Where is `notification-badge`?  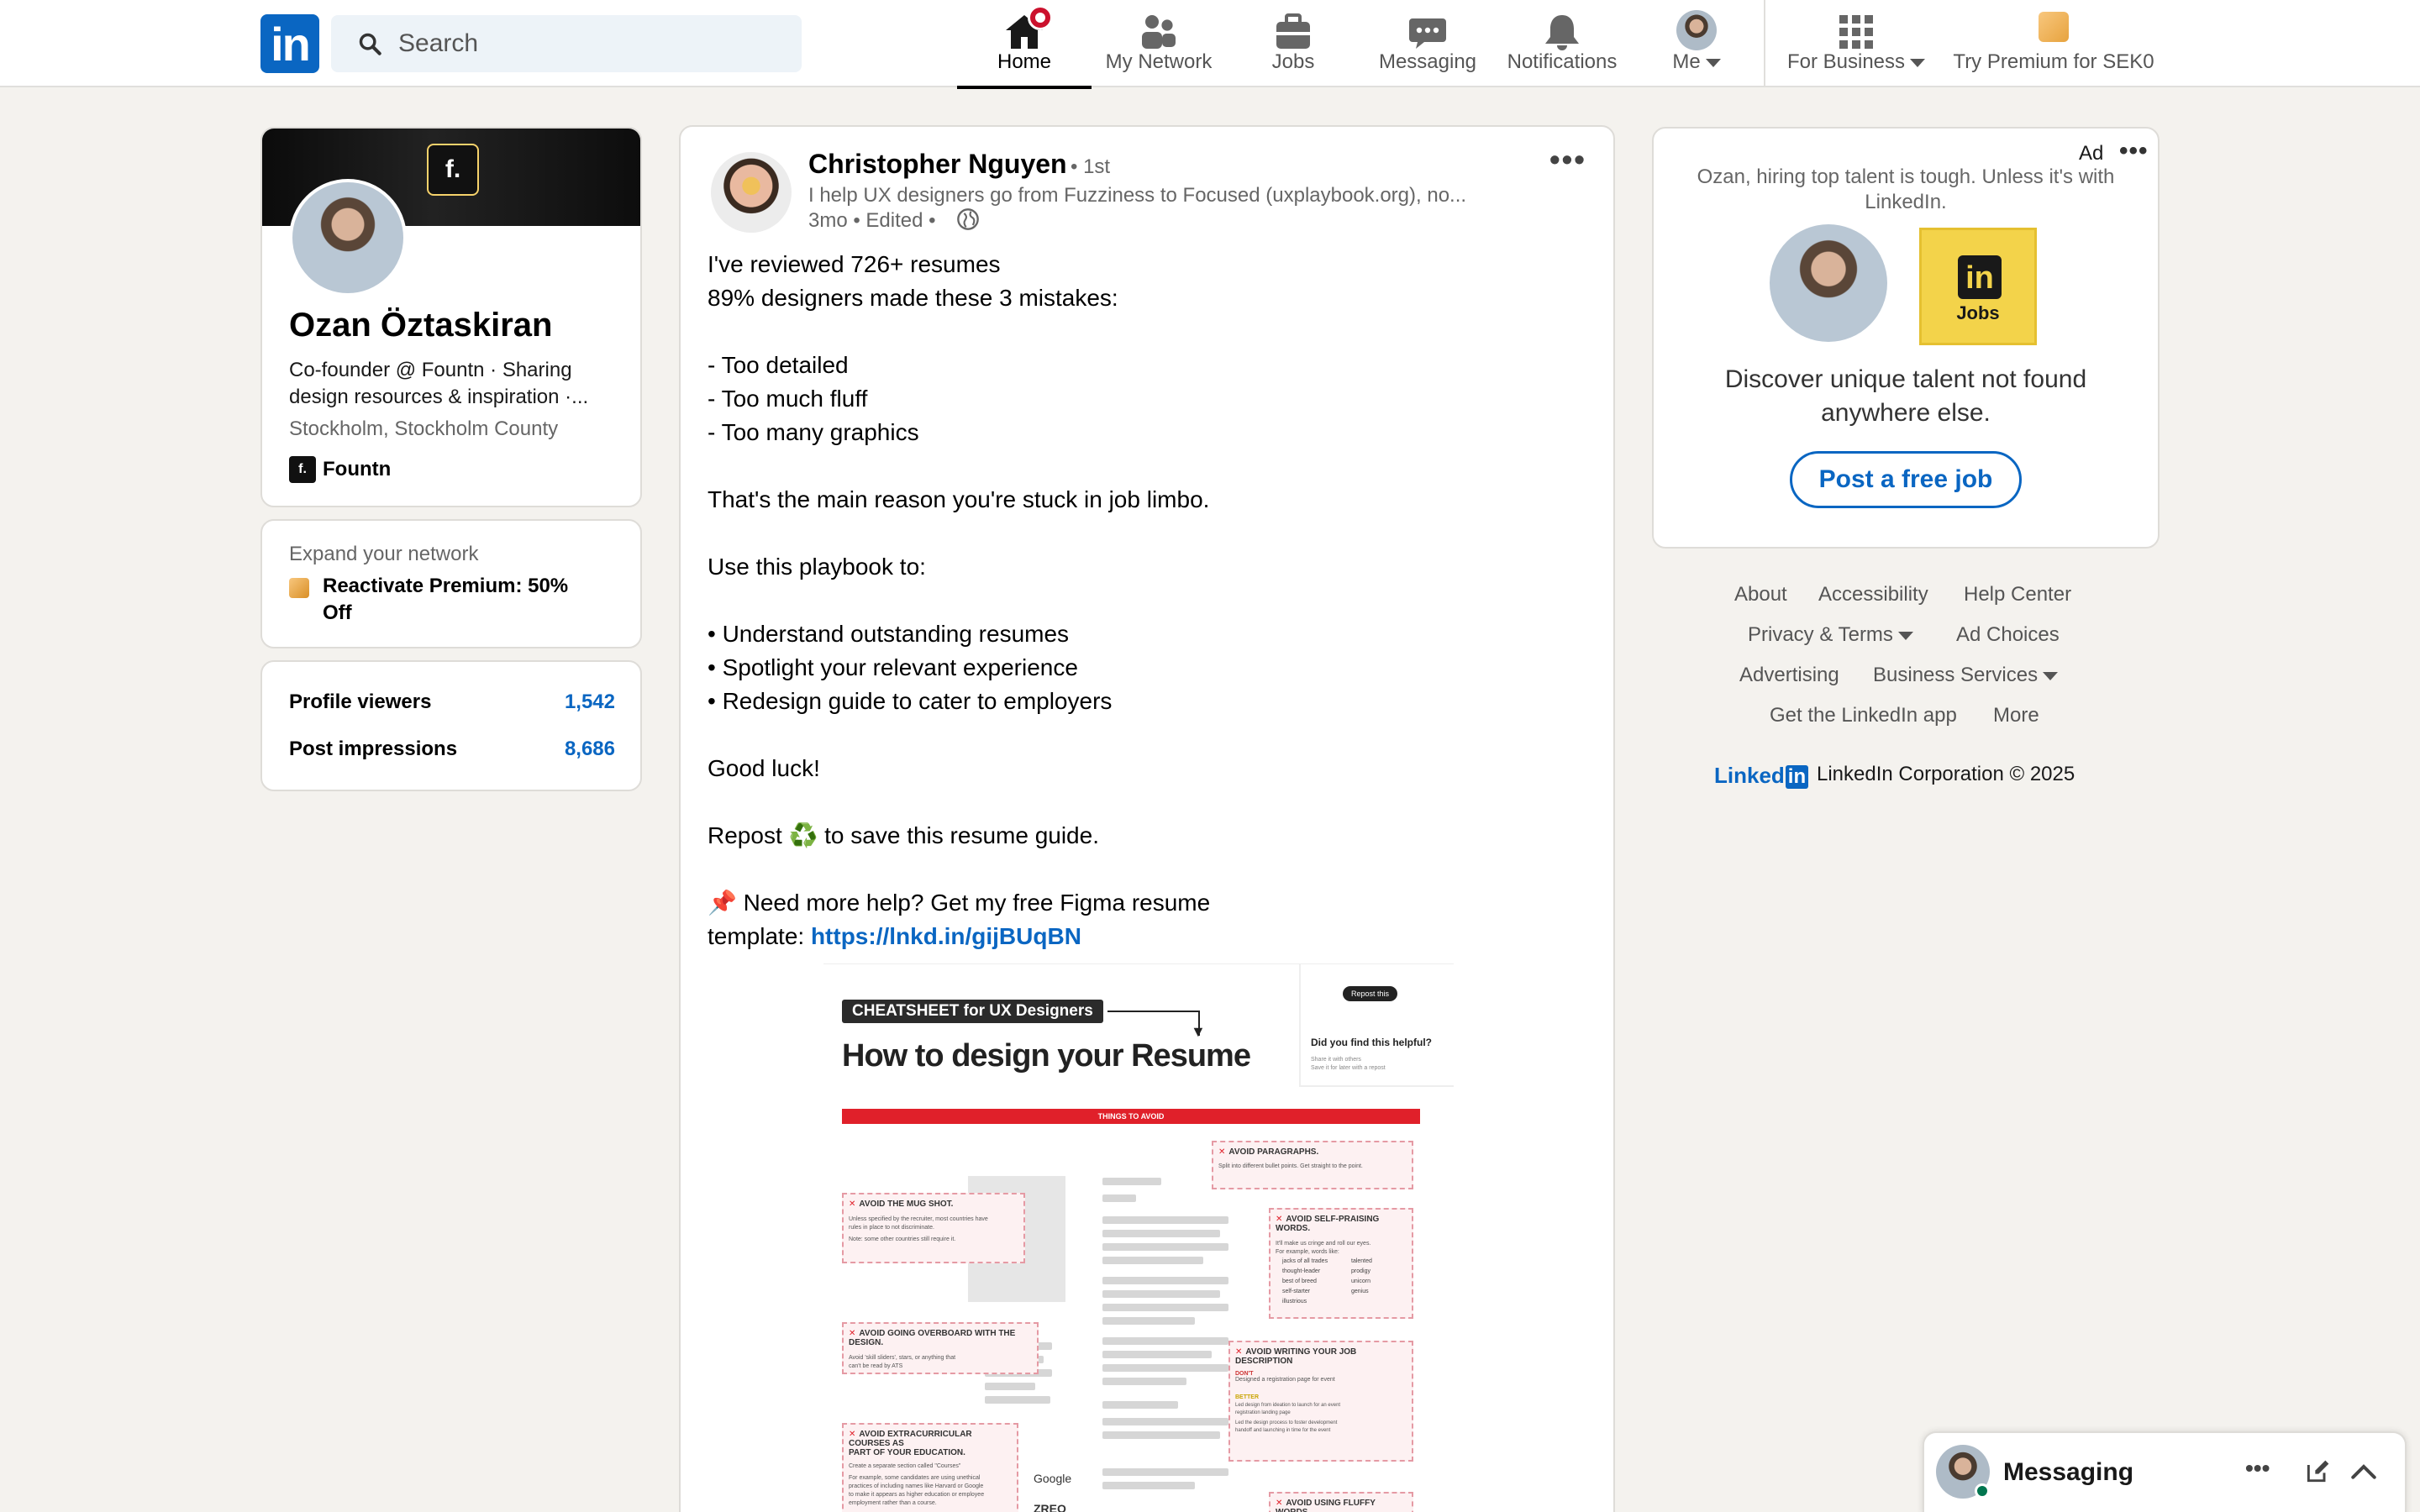 notification-badge is located at coordinates (1041, 17).